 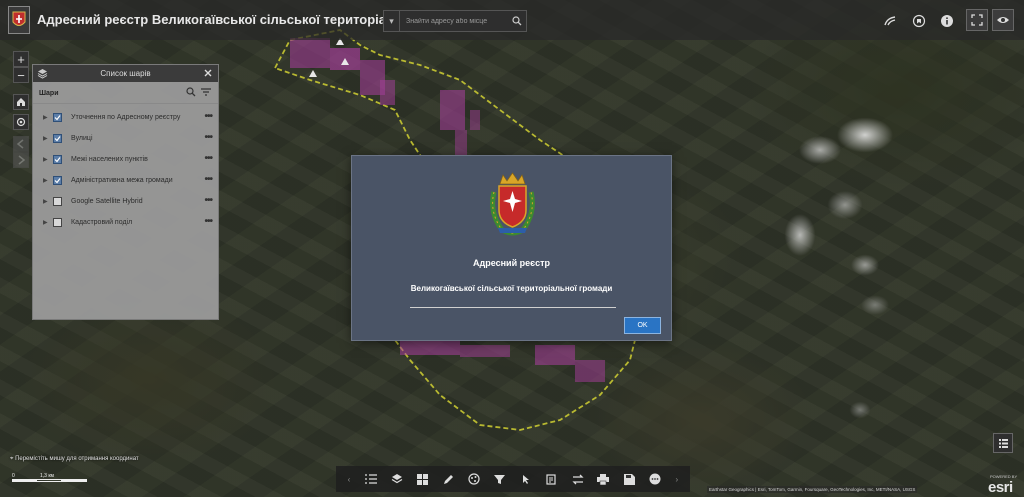 What do you see at coordinates (1000, 487) in the screenshot?
I see `esri-logo: esri` at bounding box center [1000, 487].